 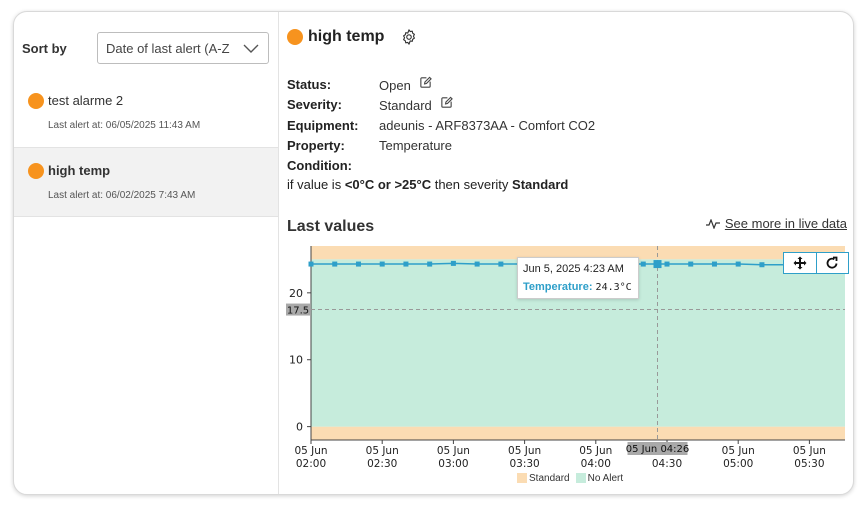 I want to click on page-title: high temp, so click(x=346, y=36).